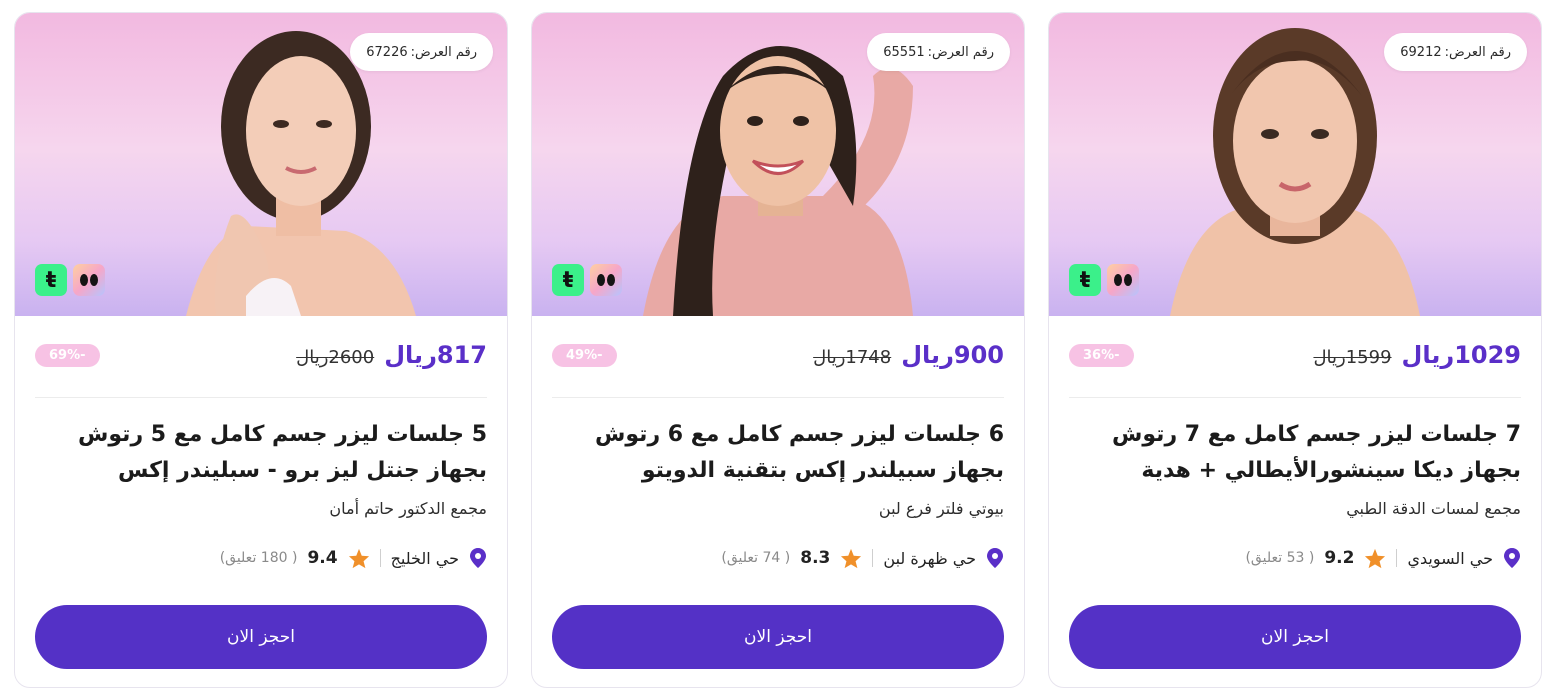 Image resolution: width=1556 pixels, height=694 pixels. Describe the element at coordinates (952, 355) in the screenshot. I see `price-new: 900ريال` at that location.